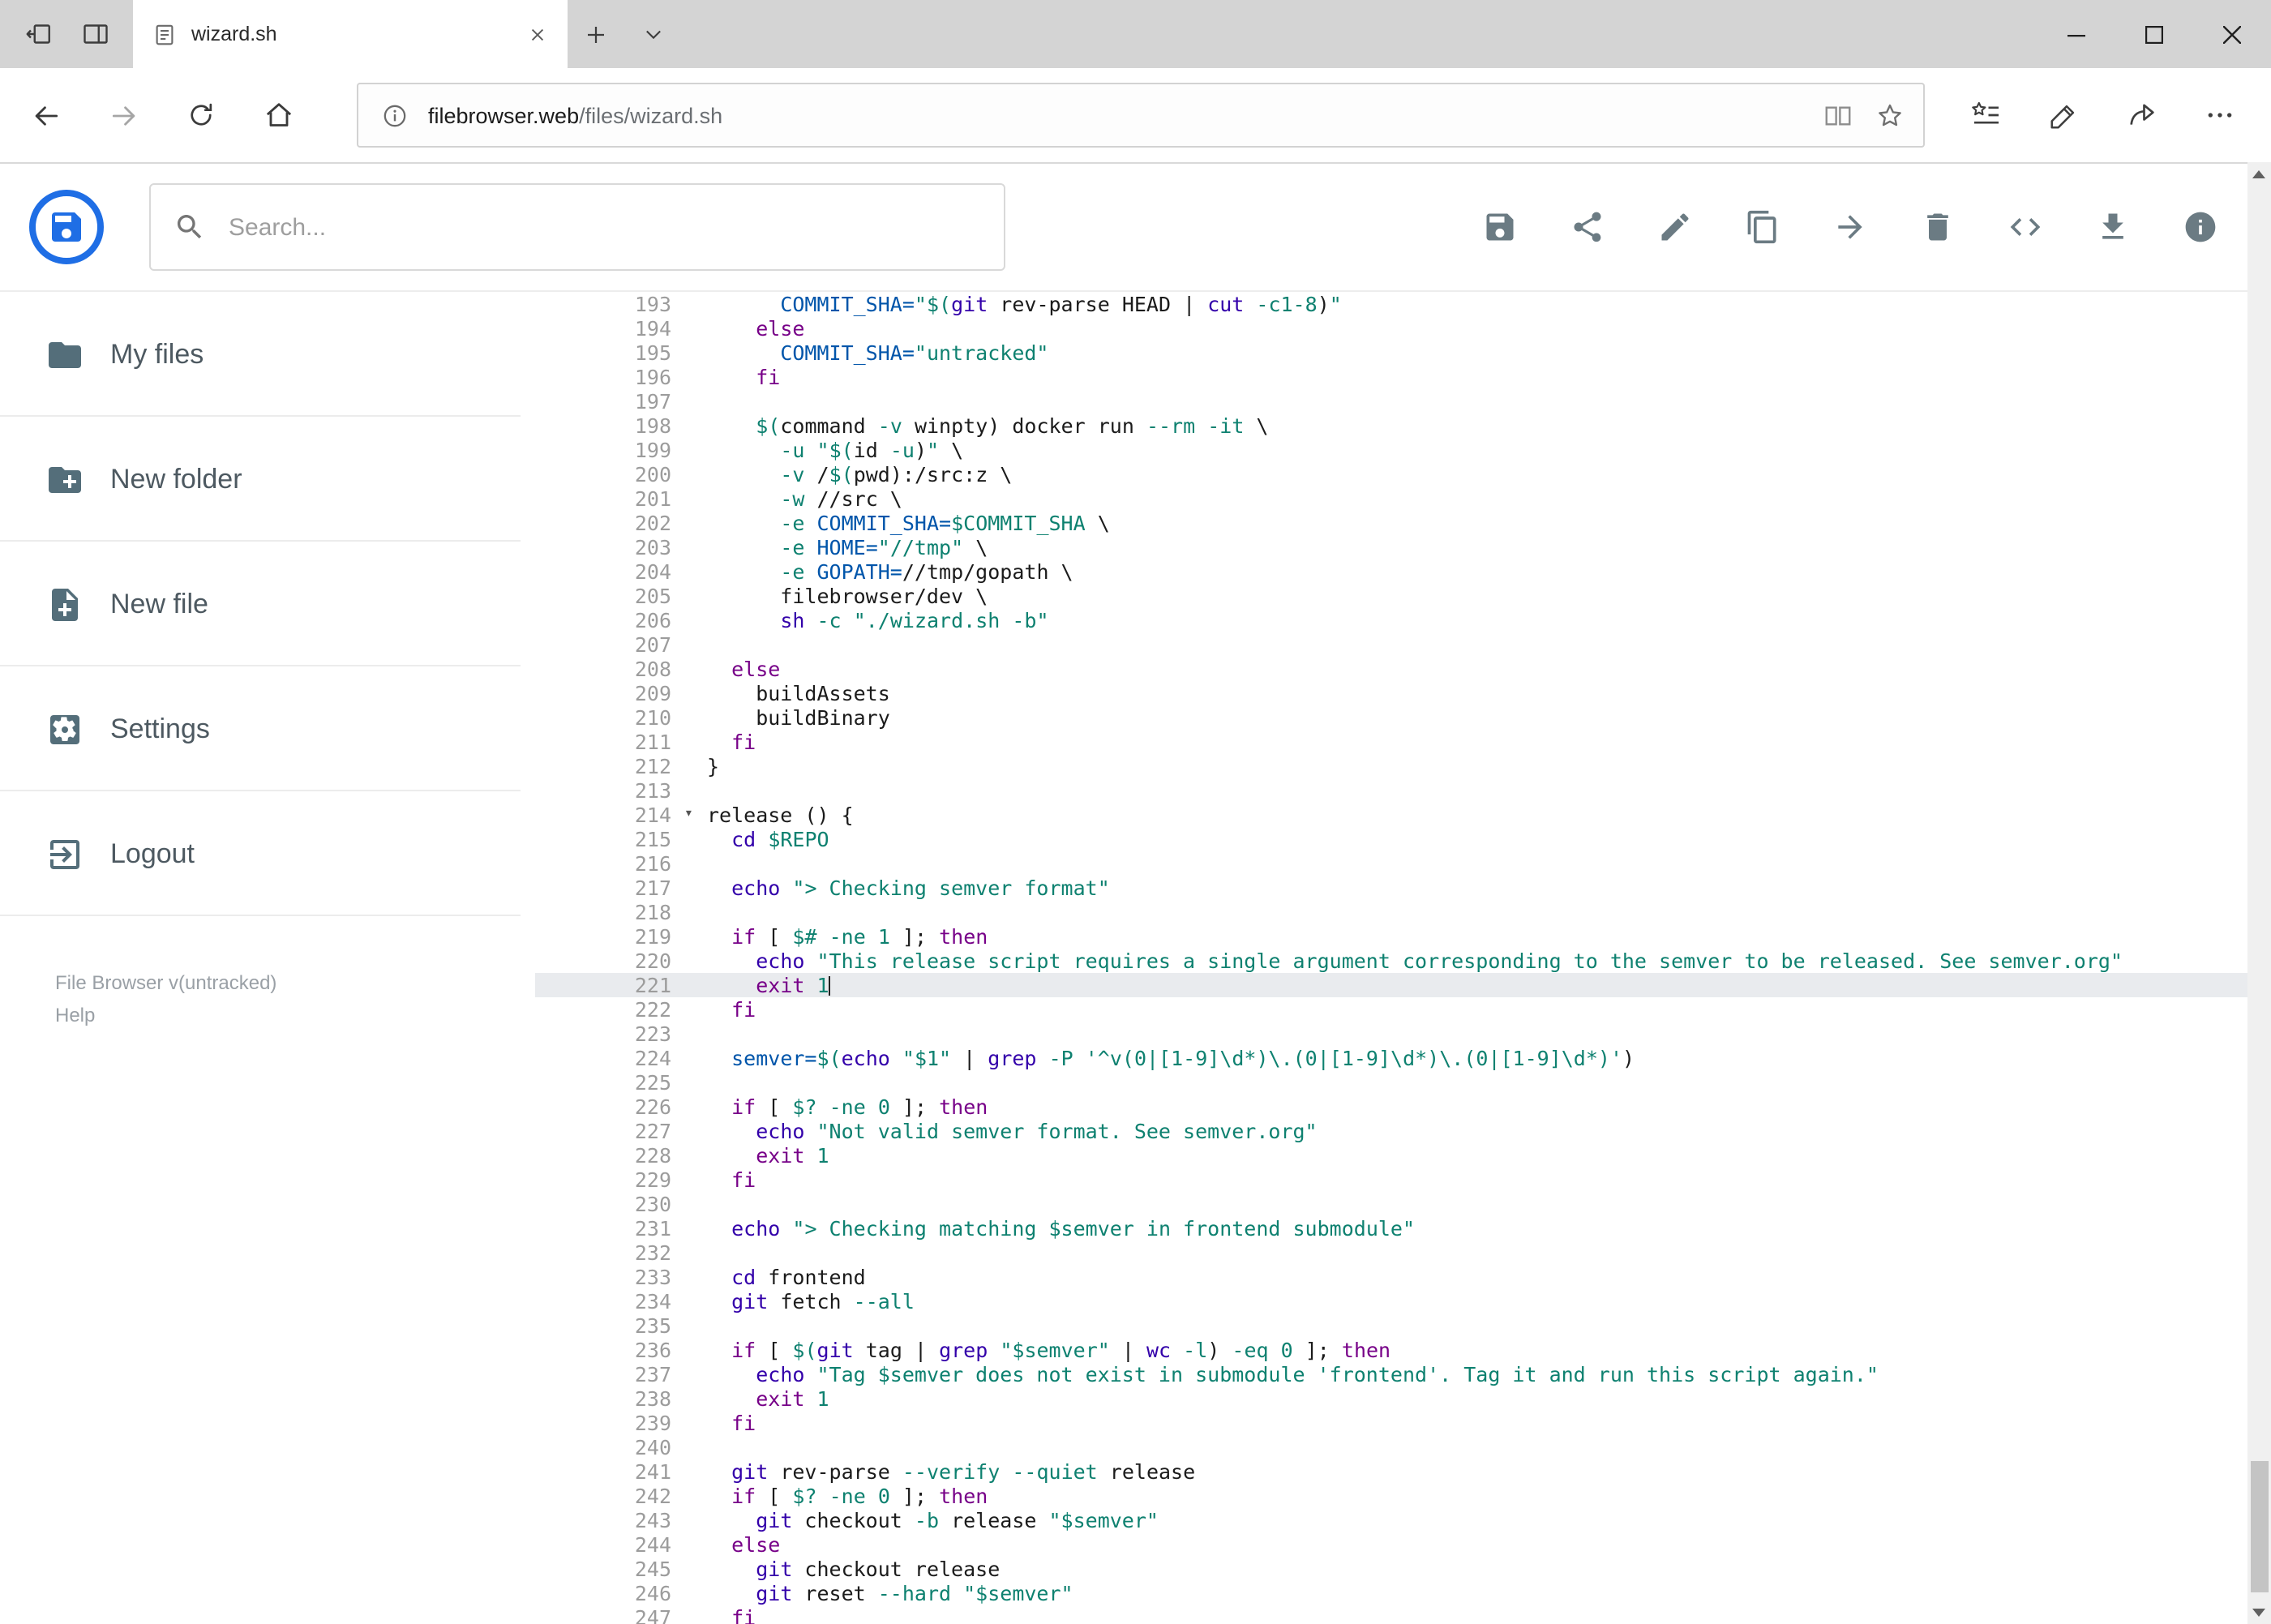 Image resolution: width=2271 pixels, height=1624 pixels. I want to click on scrollbar-track, so click(2259, 893).